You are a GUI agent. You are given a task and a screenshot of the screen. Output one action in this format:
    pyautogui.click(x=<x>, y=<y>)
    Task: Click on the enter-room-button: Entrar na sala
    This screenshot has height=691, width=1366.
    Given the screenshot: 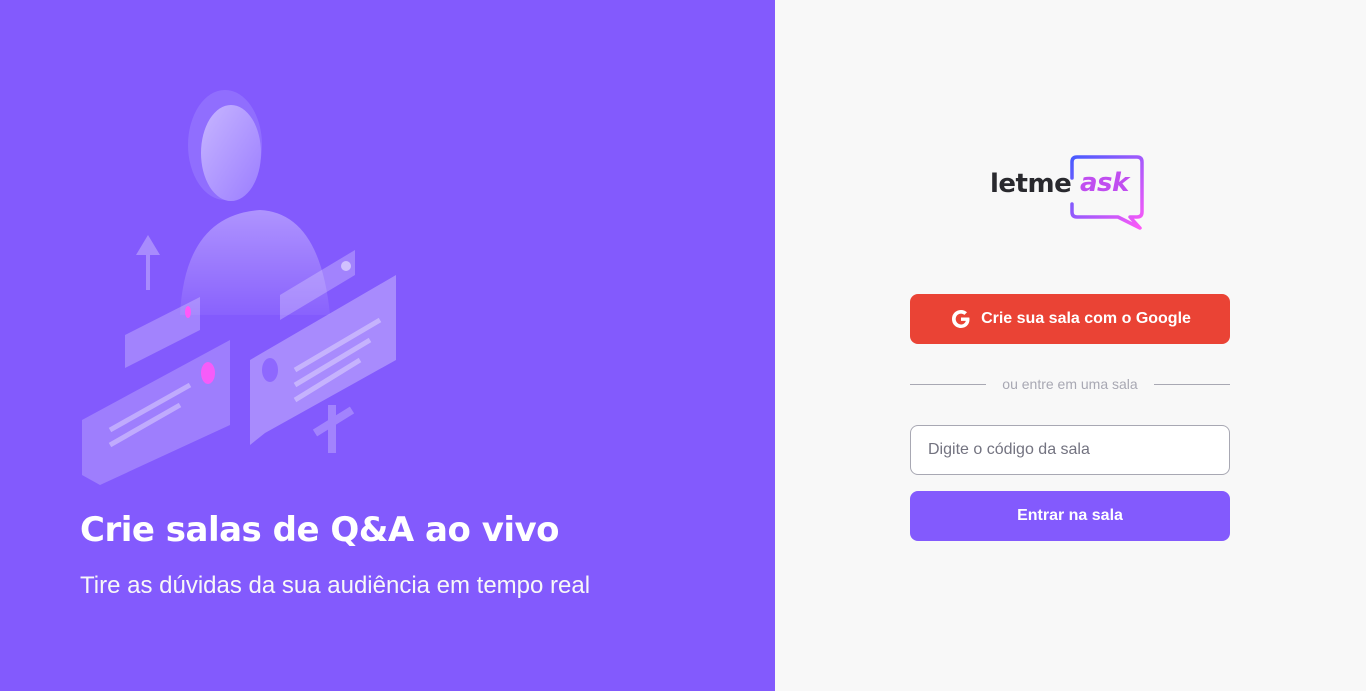 What is the action you would take?
    pyautogui.click(x=1070, y=516)
    